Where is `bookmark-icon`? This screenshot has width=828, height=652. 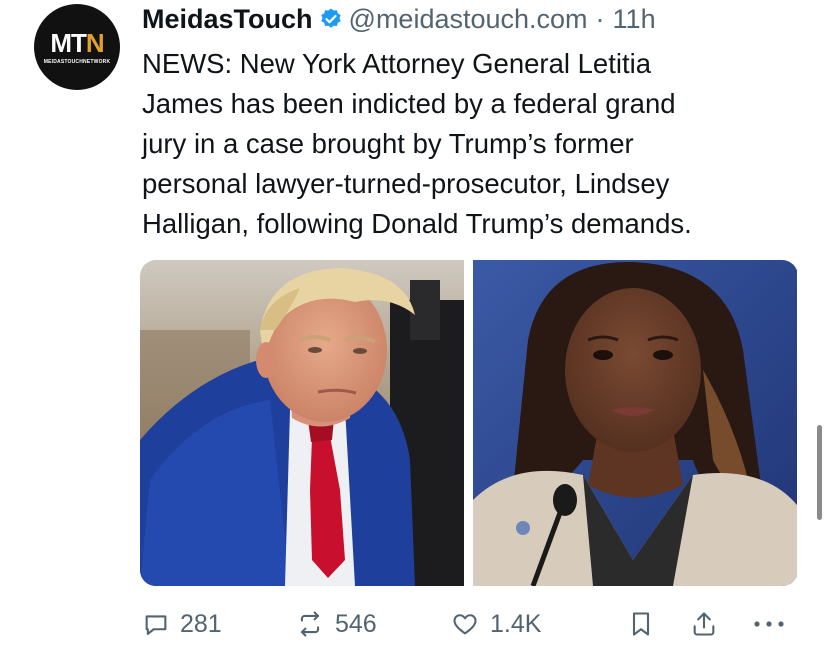 bookmark-icon is located at coordinates (641, 624).